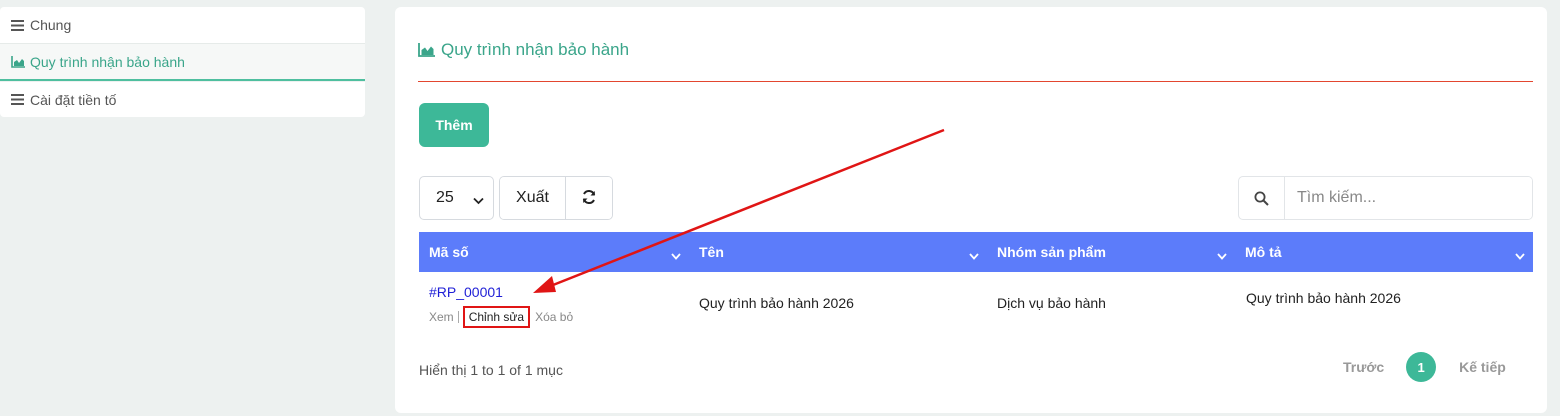  I want to click on sidebar-item-label: Quy trình nhận bảo hành, so click(107, 61).